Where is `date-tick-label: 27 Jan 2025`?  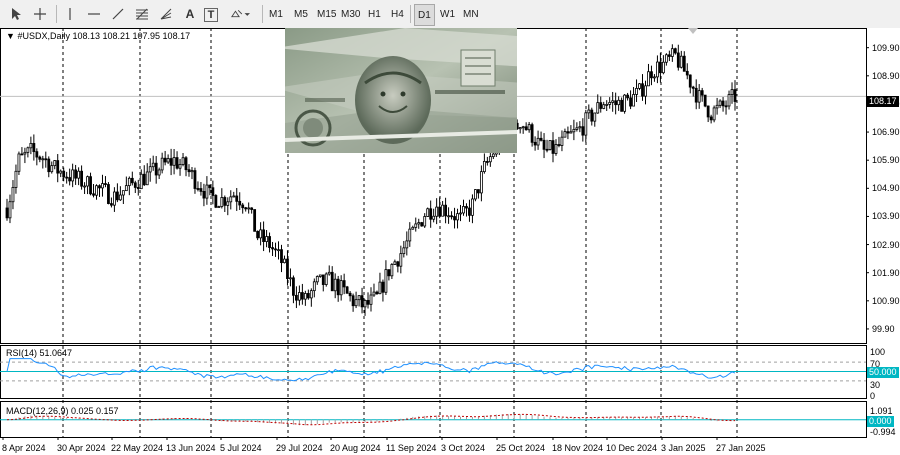 date-tick-label: 27 Jan 2025 is located at coordinates (741, 448).